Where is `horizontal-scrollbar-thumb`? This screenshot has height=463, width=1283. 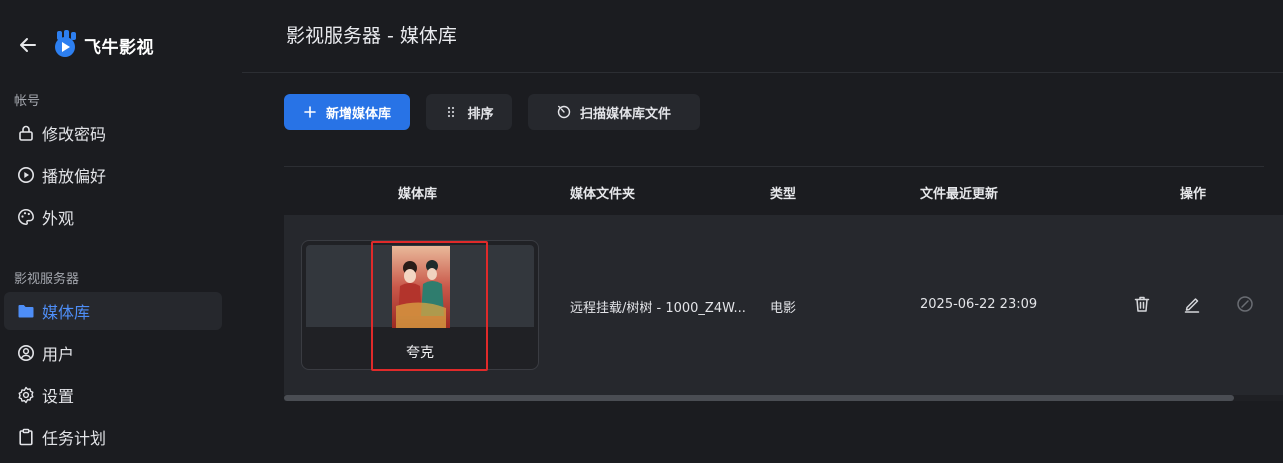 horizontal-scrollbar-thumb is located at coordinates (759, 398).